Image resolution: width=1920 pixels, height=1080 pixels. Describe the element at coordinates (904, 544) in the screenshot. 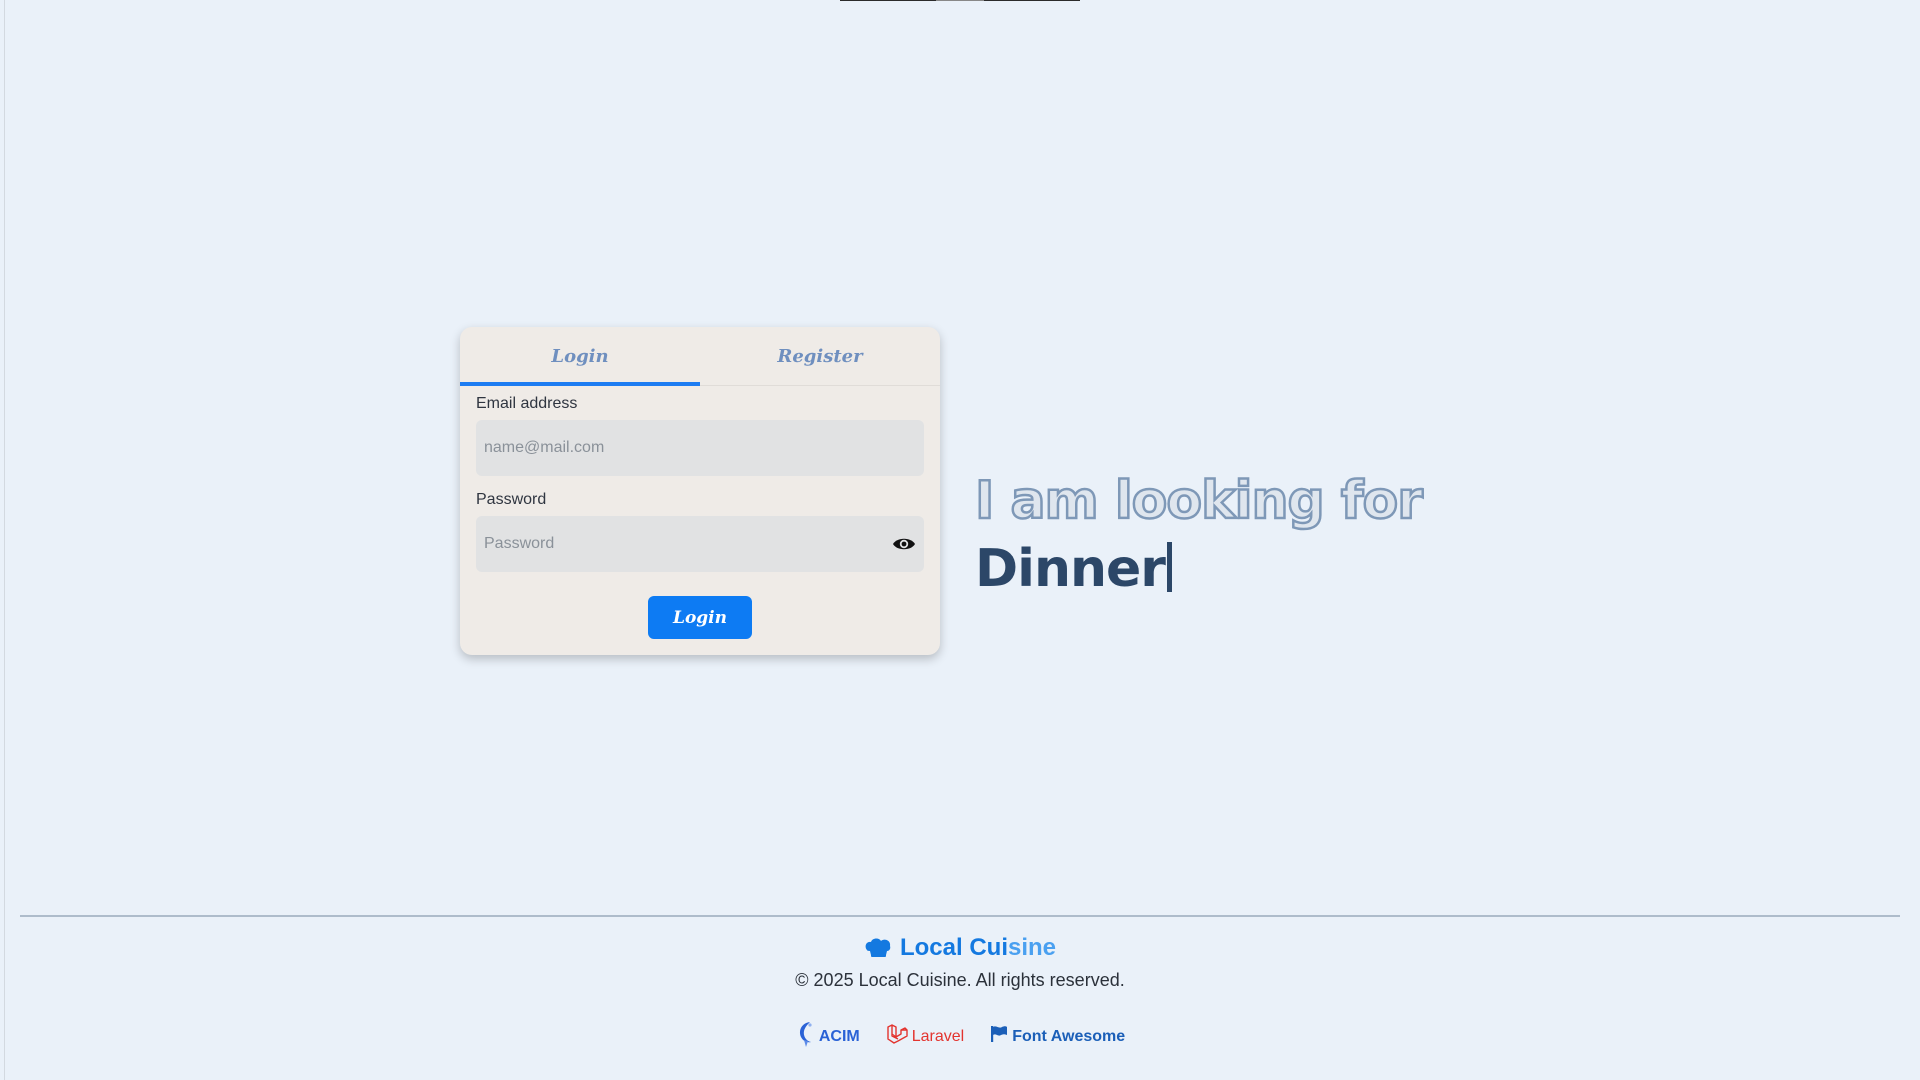

I see `show-password-eye-icon` at that location.